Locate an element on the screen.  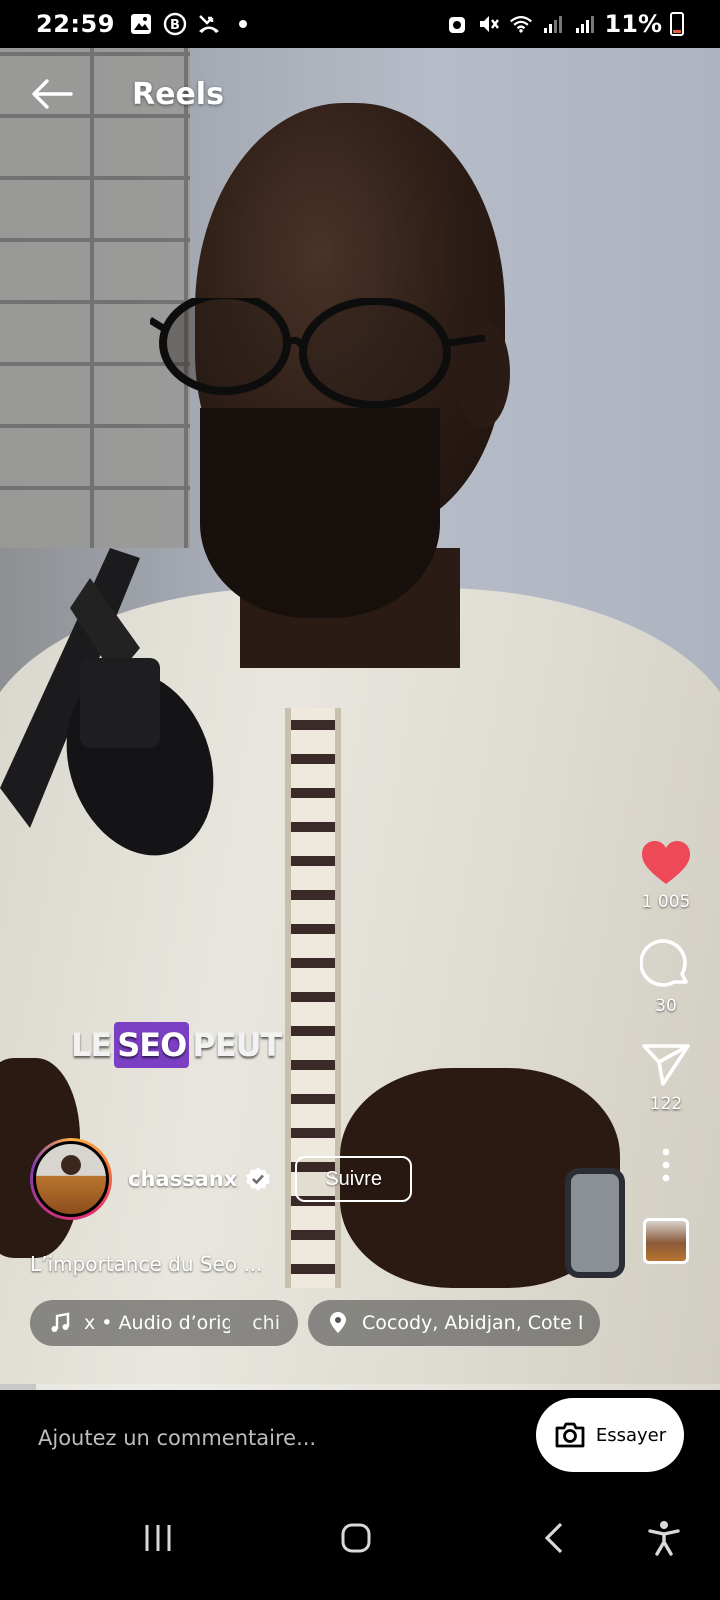
overlay-word: LE is located at coordinates (91, 1045).